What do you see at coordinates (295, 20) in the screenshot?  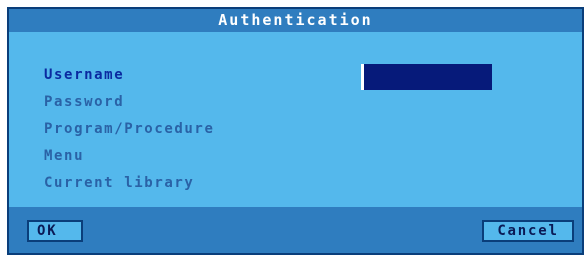 I see `dialog-title: Authentication` at bounding box center [295, 20].